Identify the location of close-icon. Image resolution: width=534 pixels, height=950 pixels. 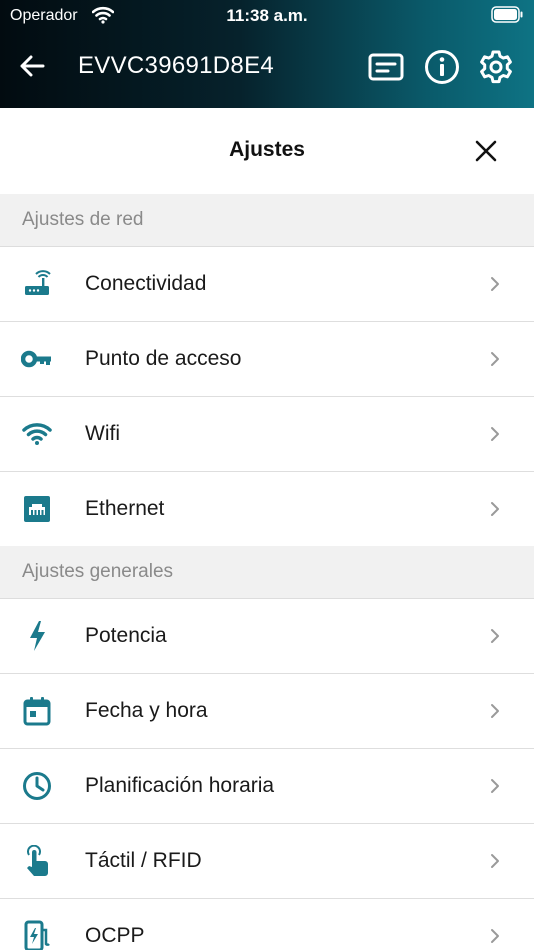
(486, 151).